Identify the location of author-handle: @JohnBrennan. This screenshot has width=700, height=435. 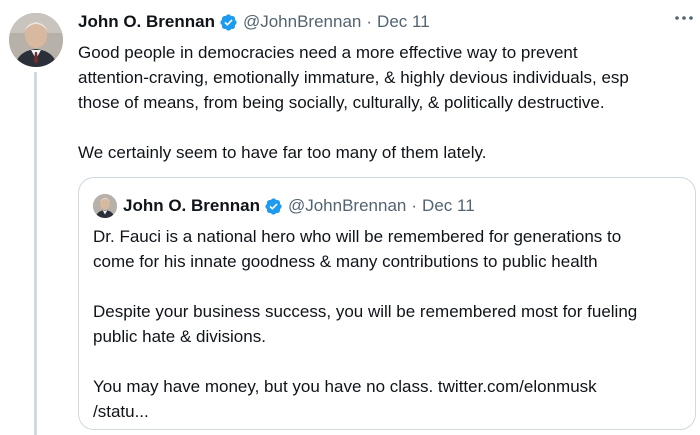
(302, 22).